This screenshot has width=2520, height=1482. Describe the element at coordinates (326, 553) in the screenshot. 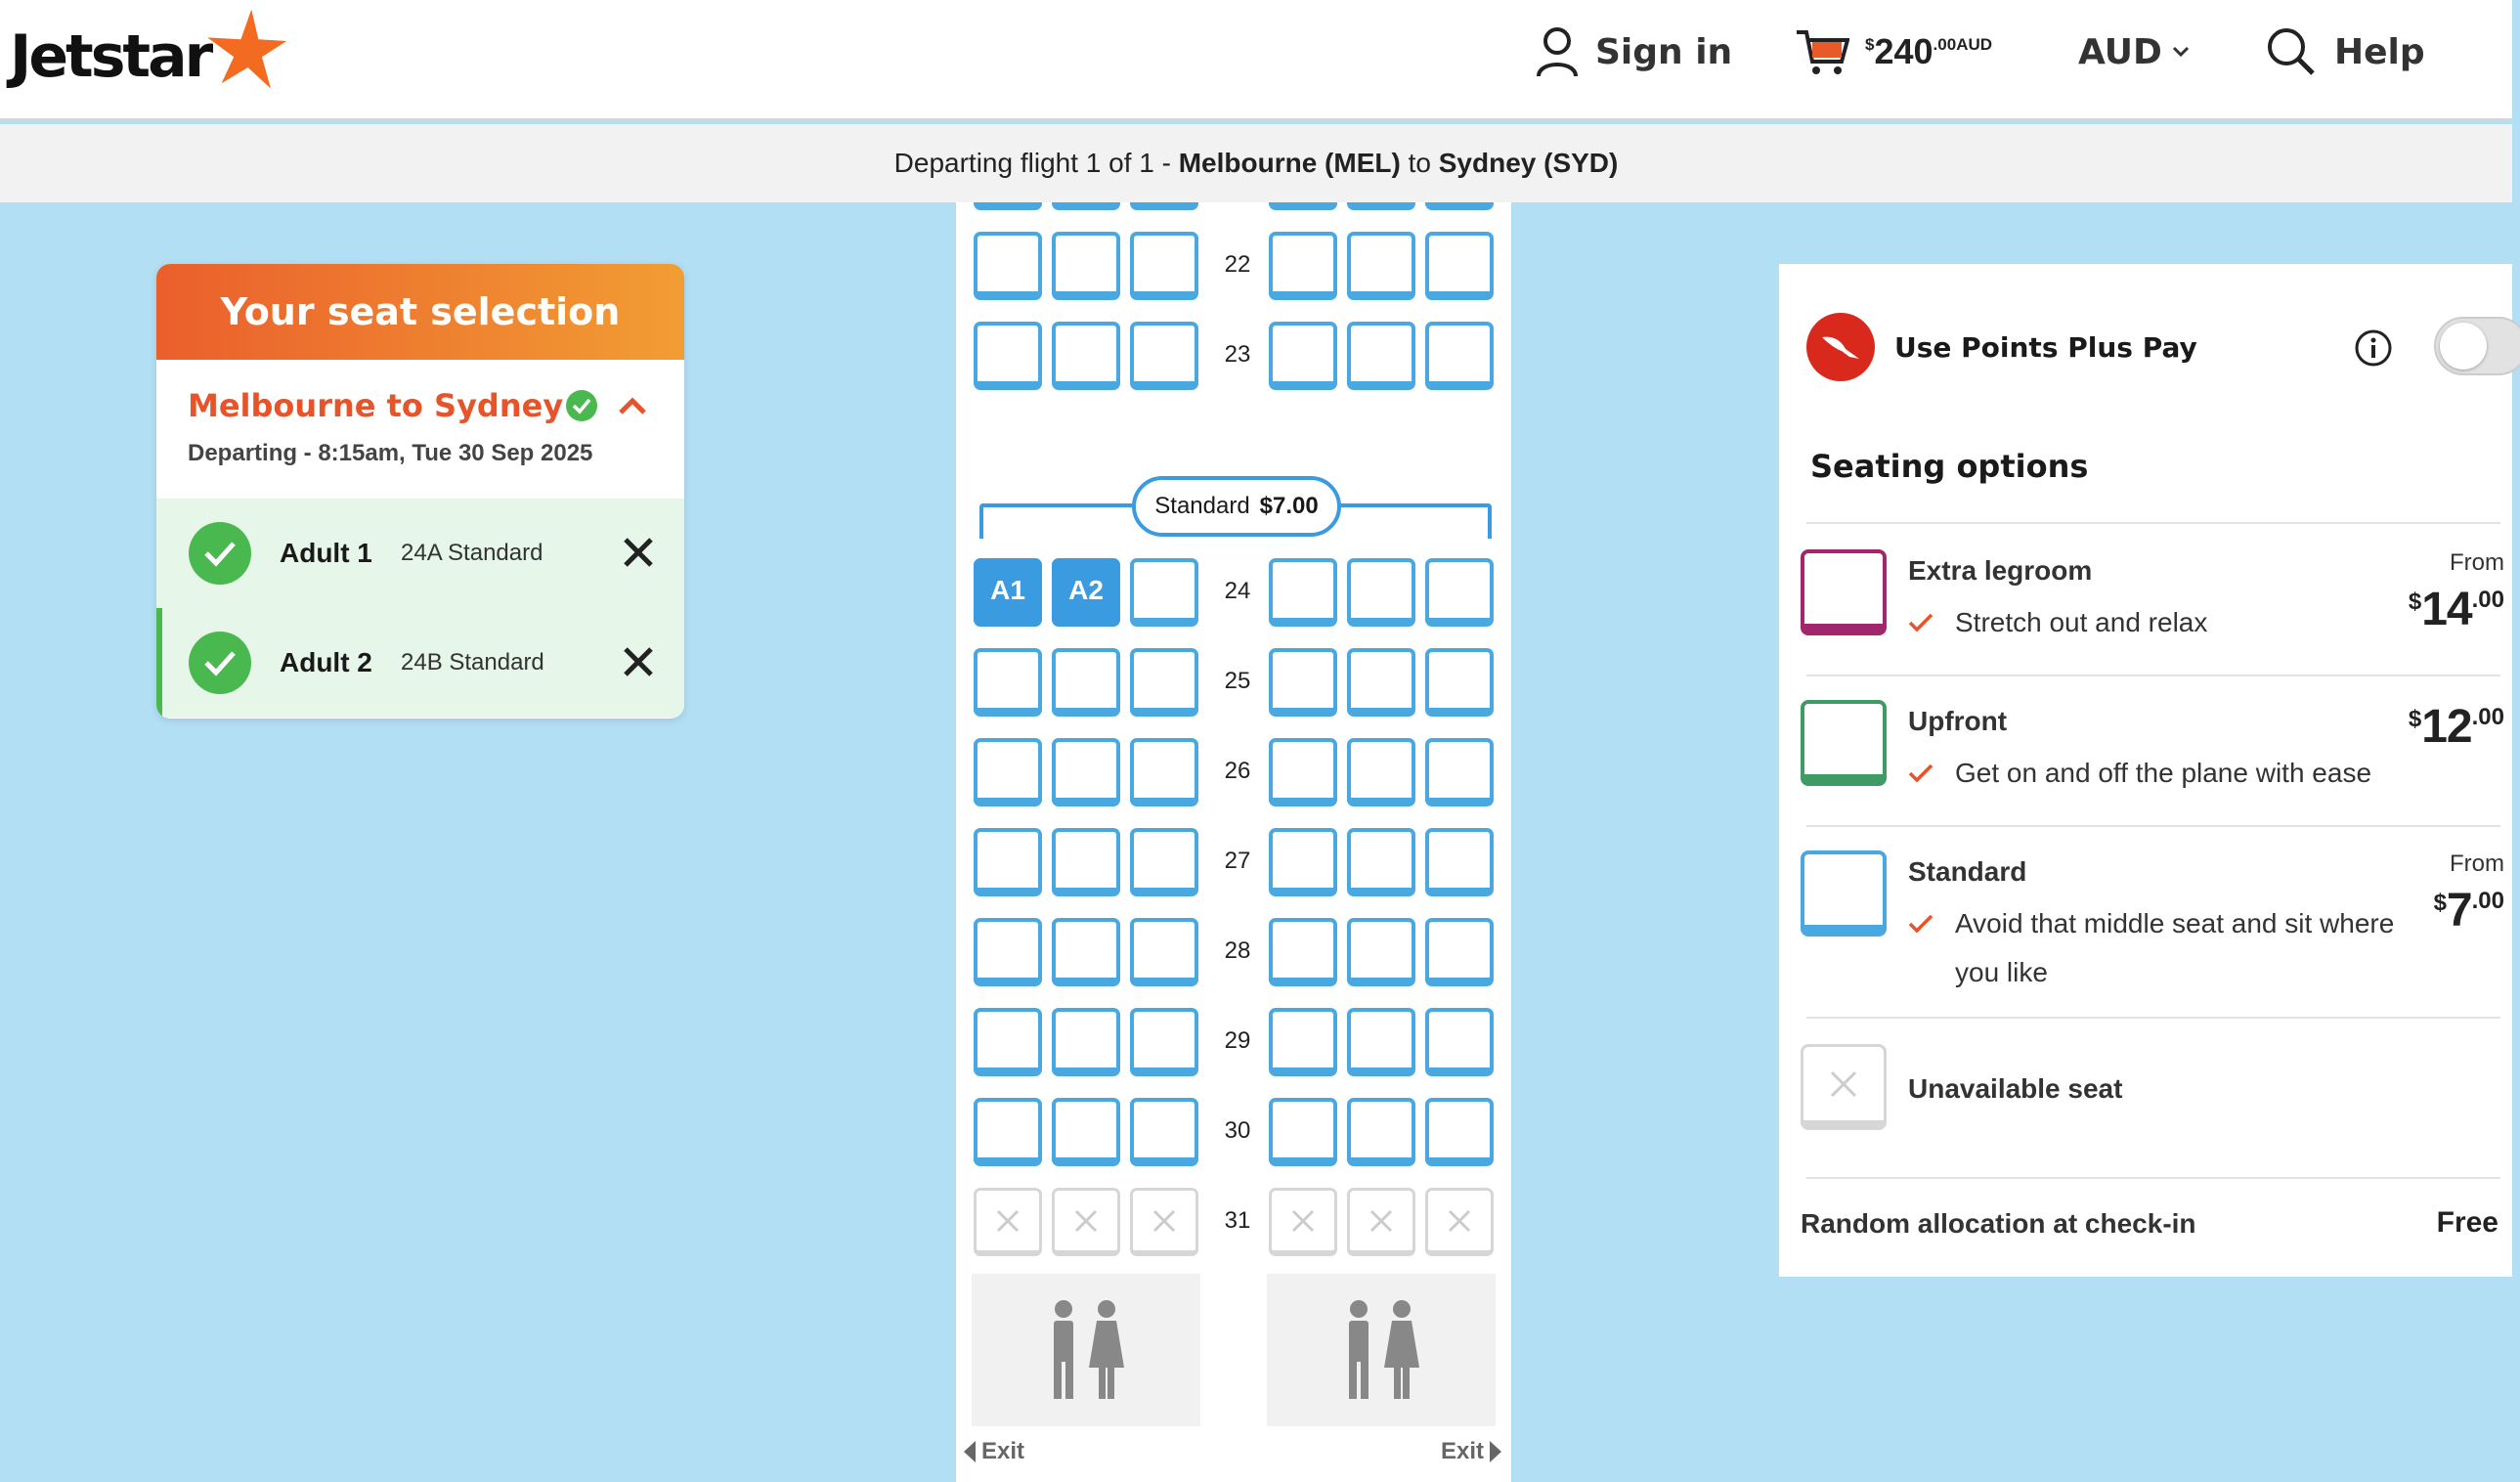

I see `passenger-name: Adult 1` at that location.